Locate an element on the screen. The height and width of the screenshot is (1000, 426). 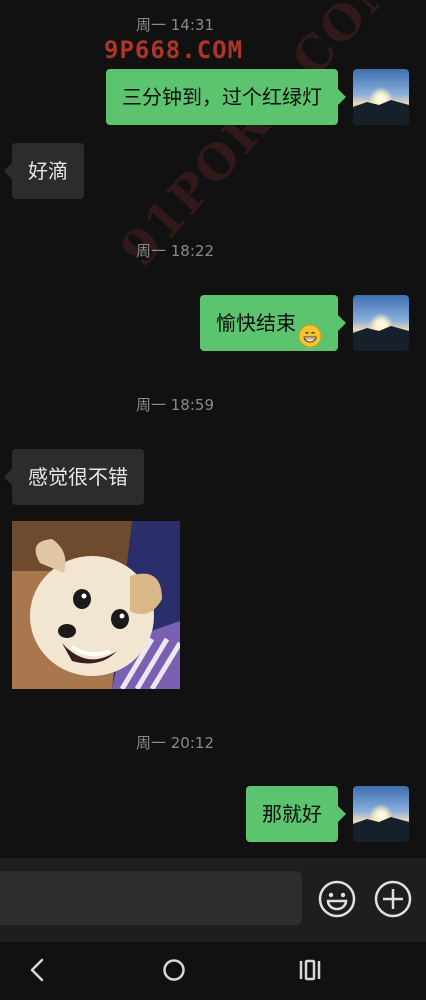
timestamp: 周一 20:12 is located at coordinates (175, 743).